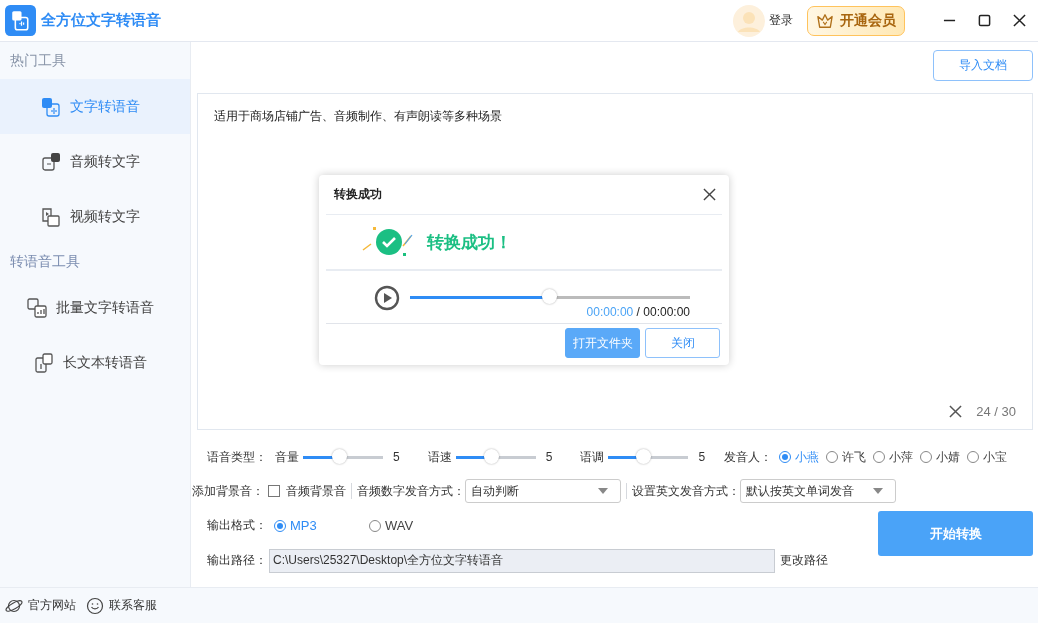 This screenshot has height=623, width=1038. Describe the element at coordinates (469, 242) in the screenshot. I see `success-message: 转换成功！` at that location.